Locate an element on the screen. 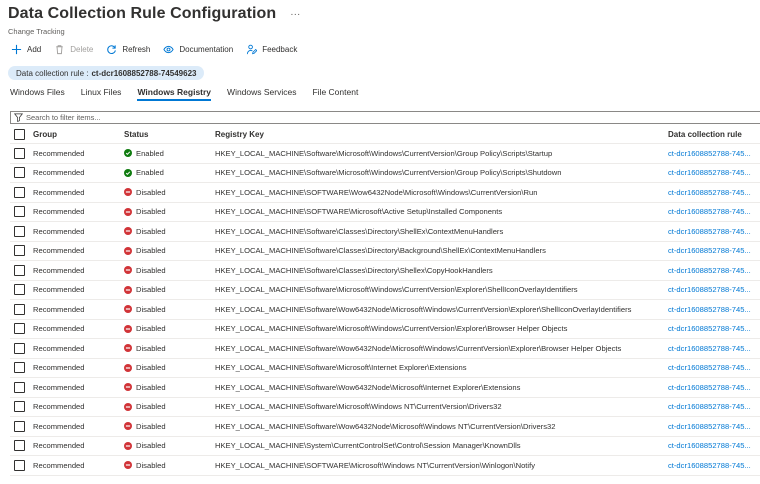  documentation-label: Documentation is located at coordinates (206, 49).